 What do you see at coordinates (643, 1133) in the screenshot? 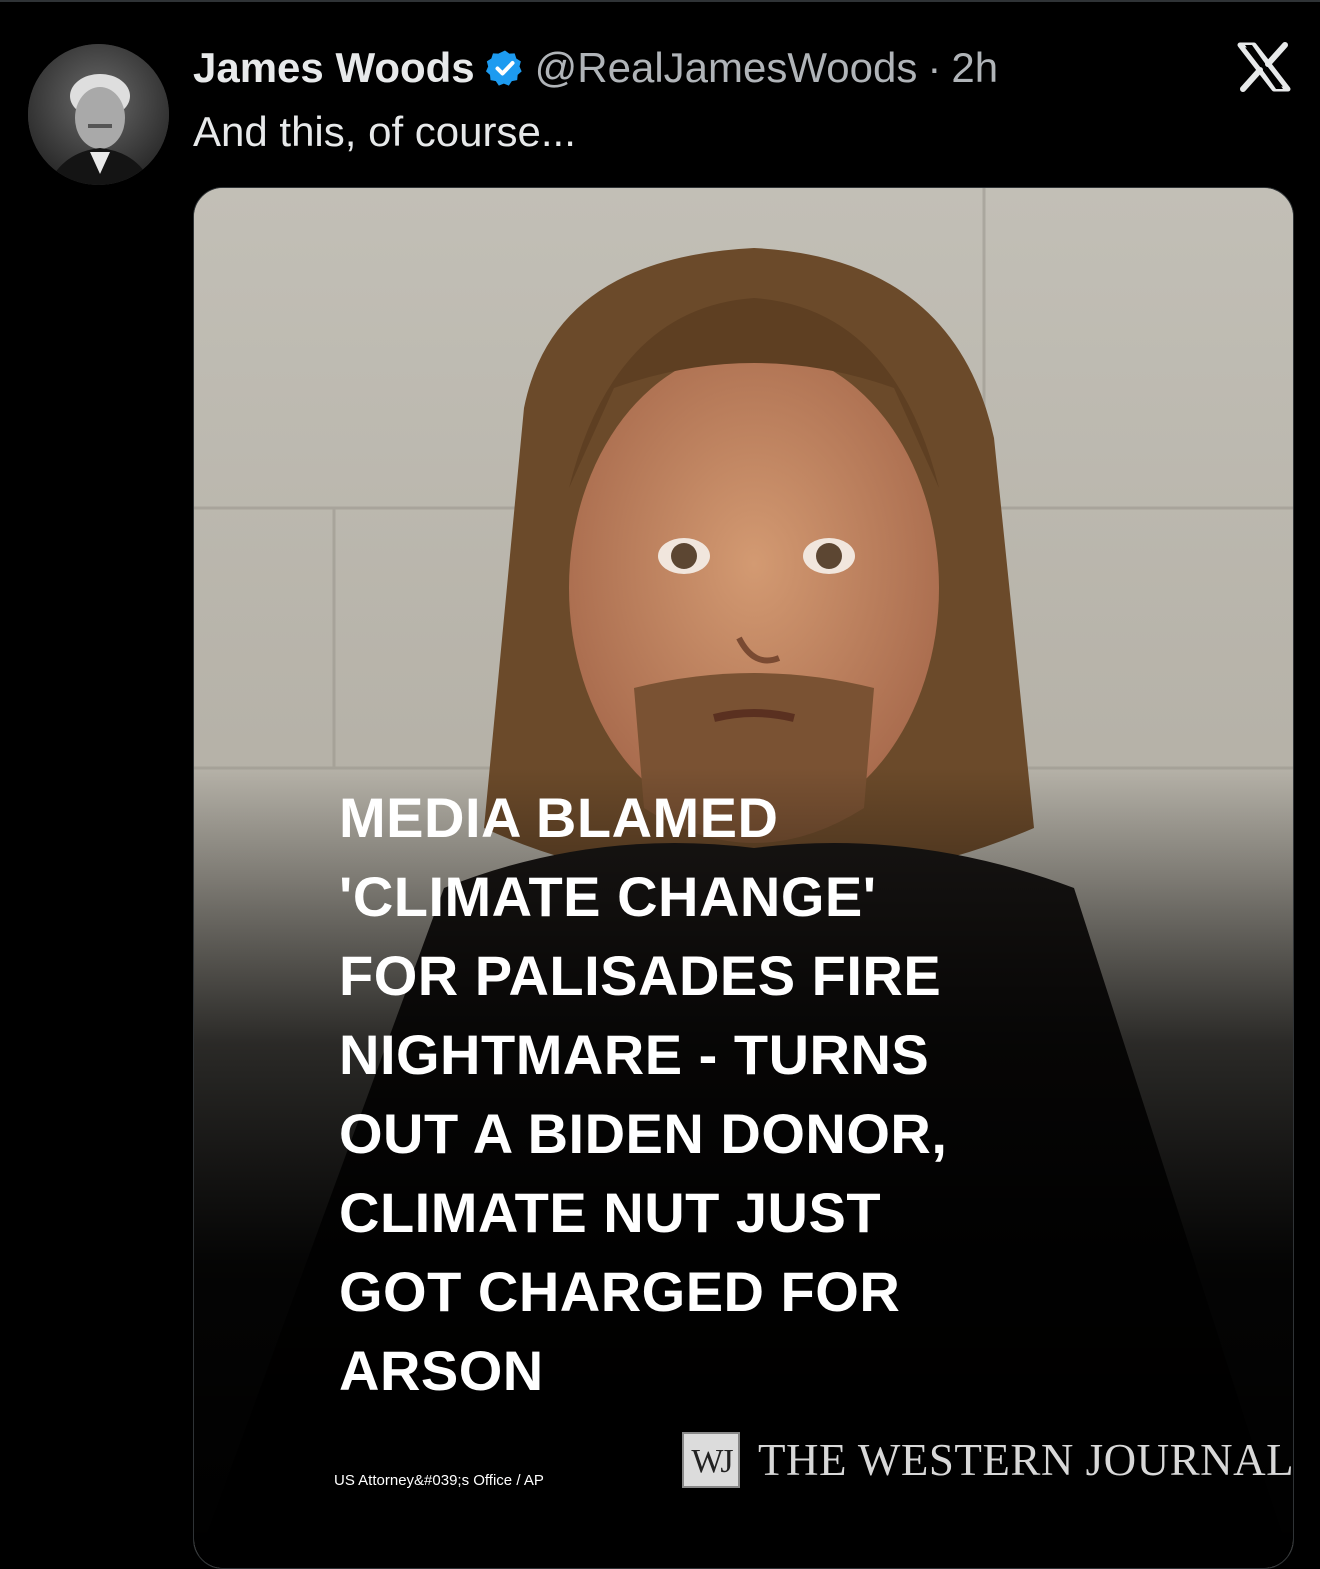
I see `headline-line: OUT A BIDEN DONOR,` at bounding box center [643, 1133].